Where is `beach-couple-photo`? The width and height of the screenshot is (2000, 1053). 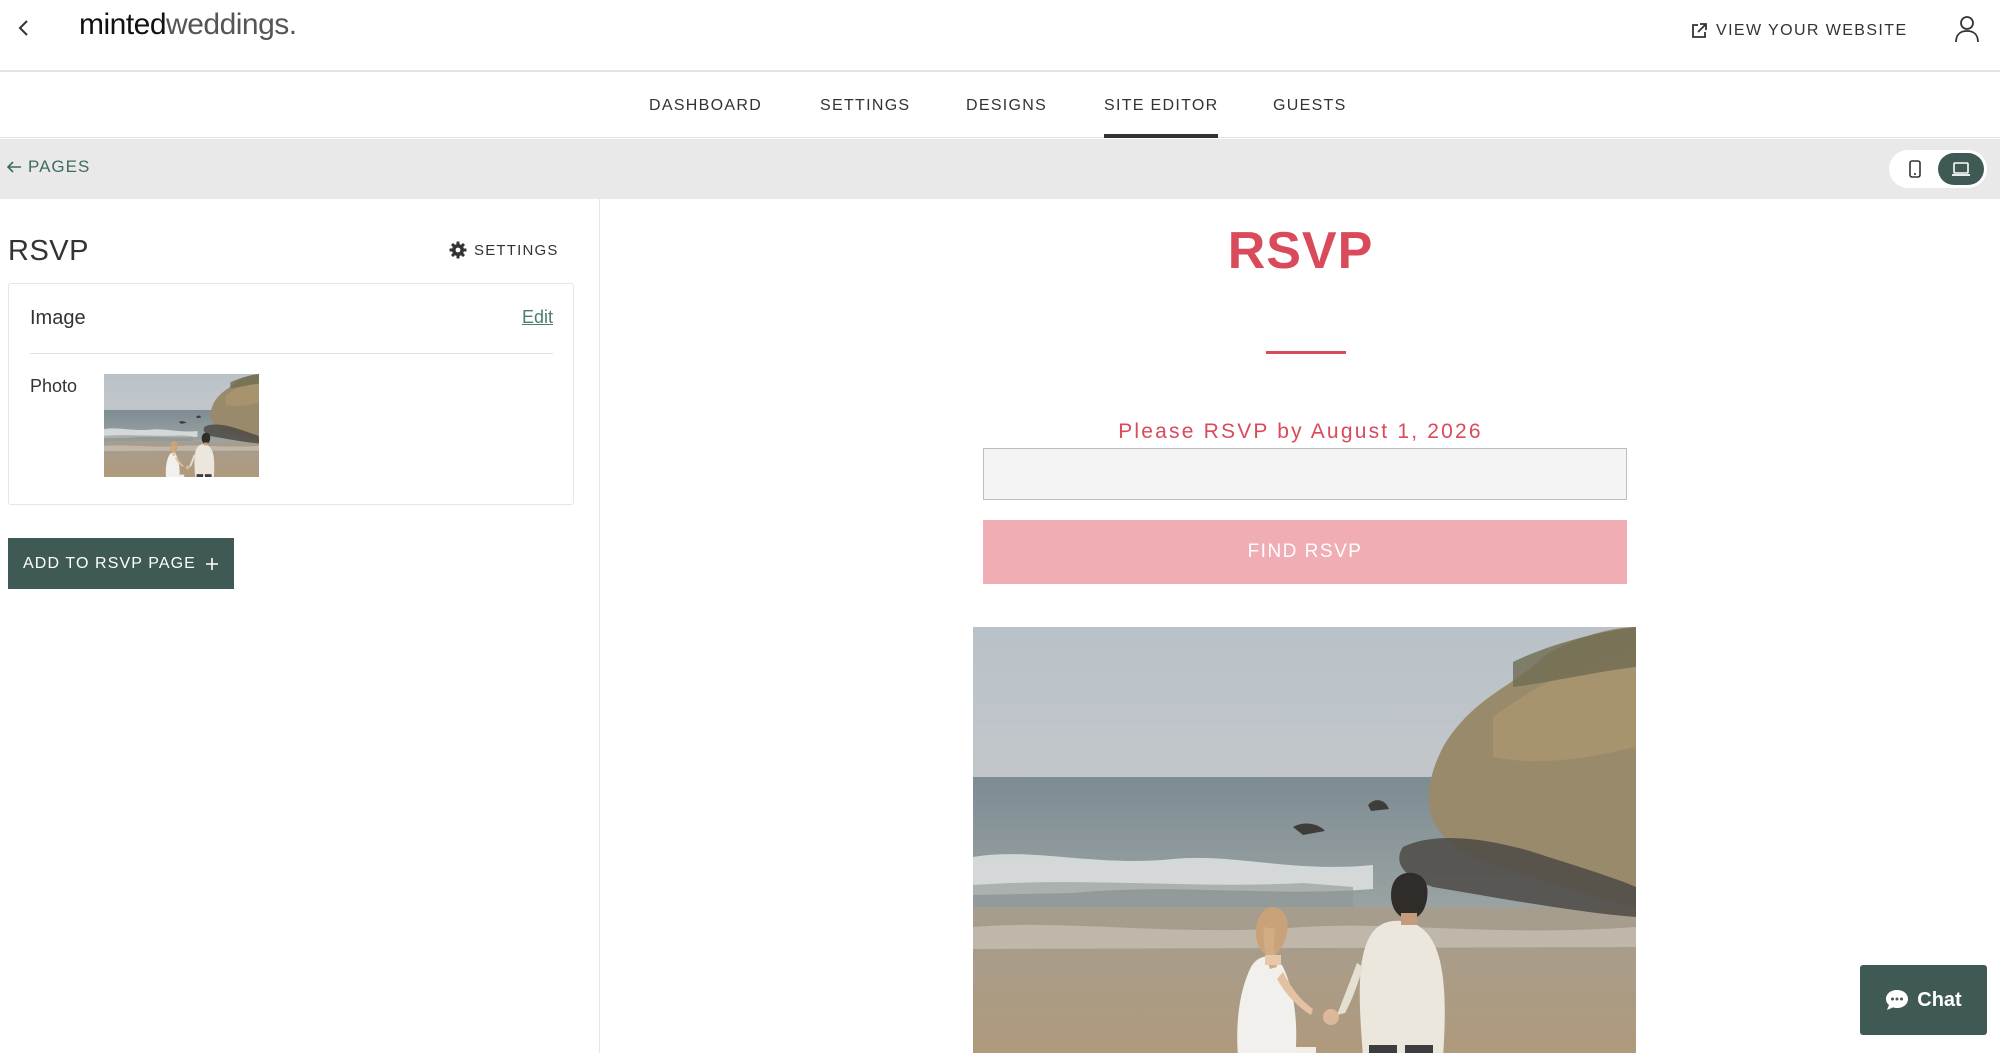
beach-couple-photo is located at coordinates (1304, 840).